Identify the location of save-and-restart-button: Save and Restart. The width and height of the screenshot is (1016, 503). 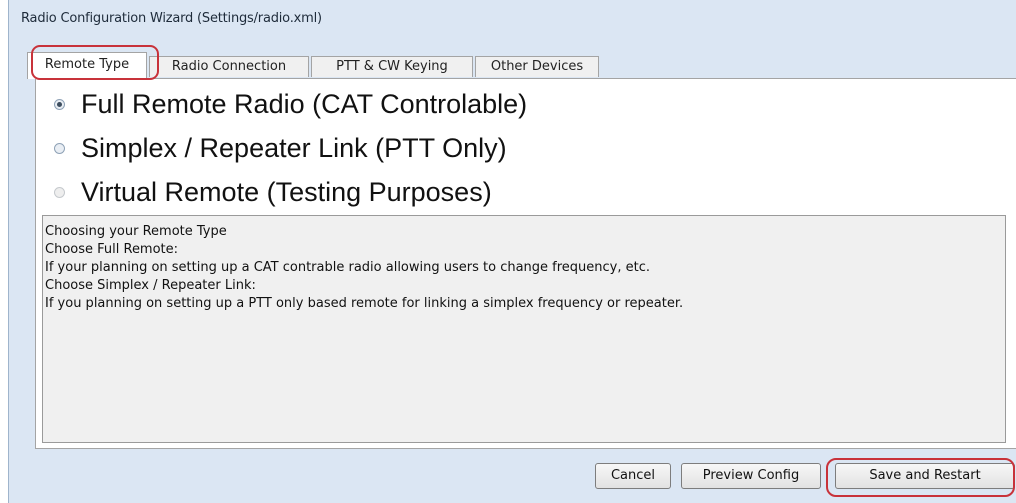
(925, 476).